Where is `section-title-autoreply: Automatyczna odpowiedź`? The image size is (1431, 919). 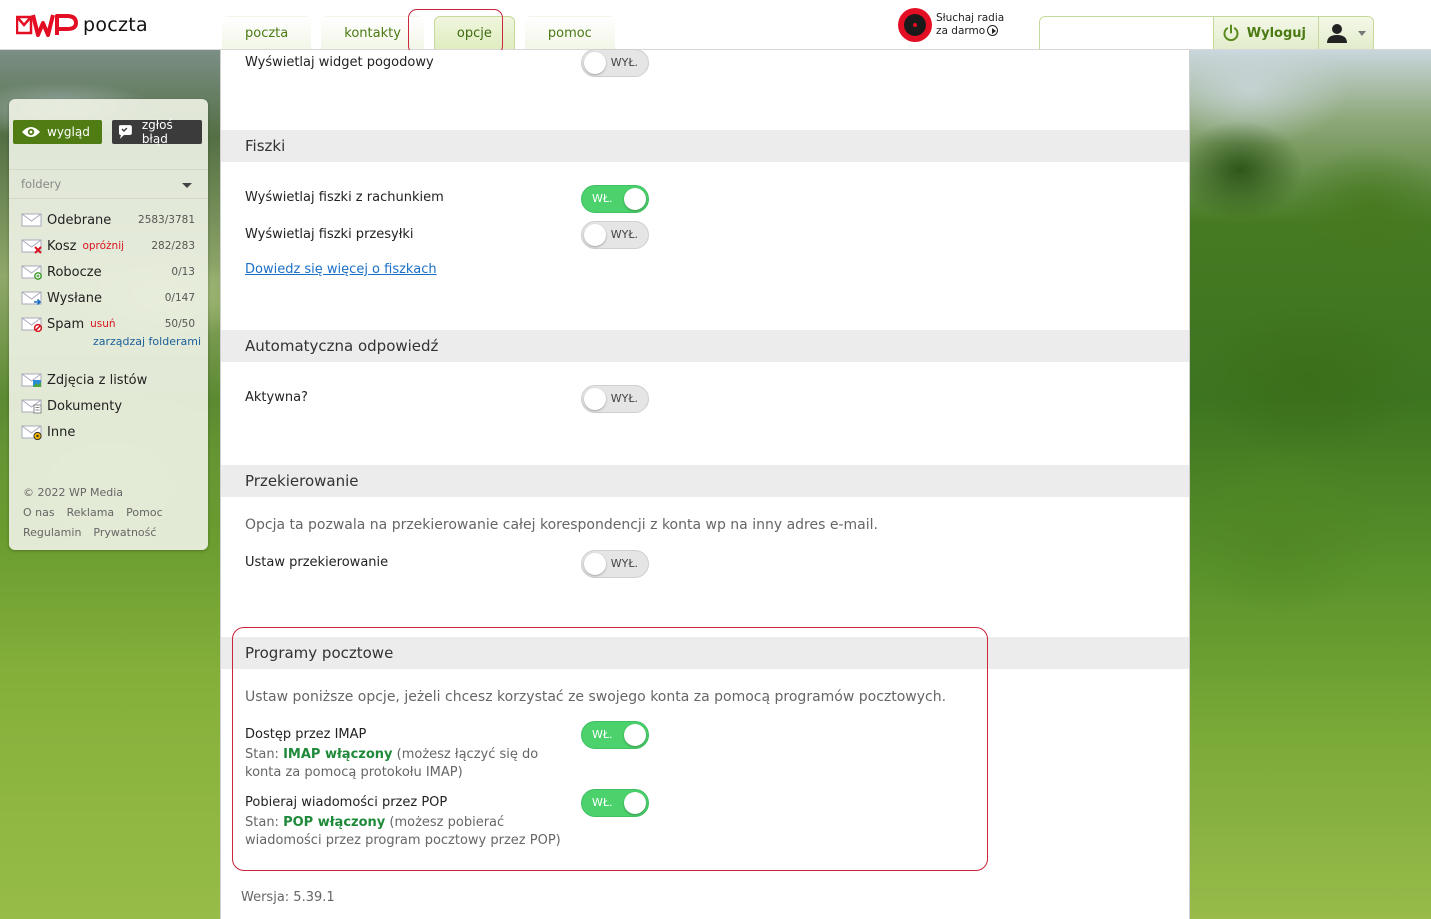 section-title-autoreply: Automatyczna odpowiedź is located at coordinates (705, 346).